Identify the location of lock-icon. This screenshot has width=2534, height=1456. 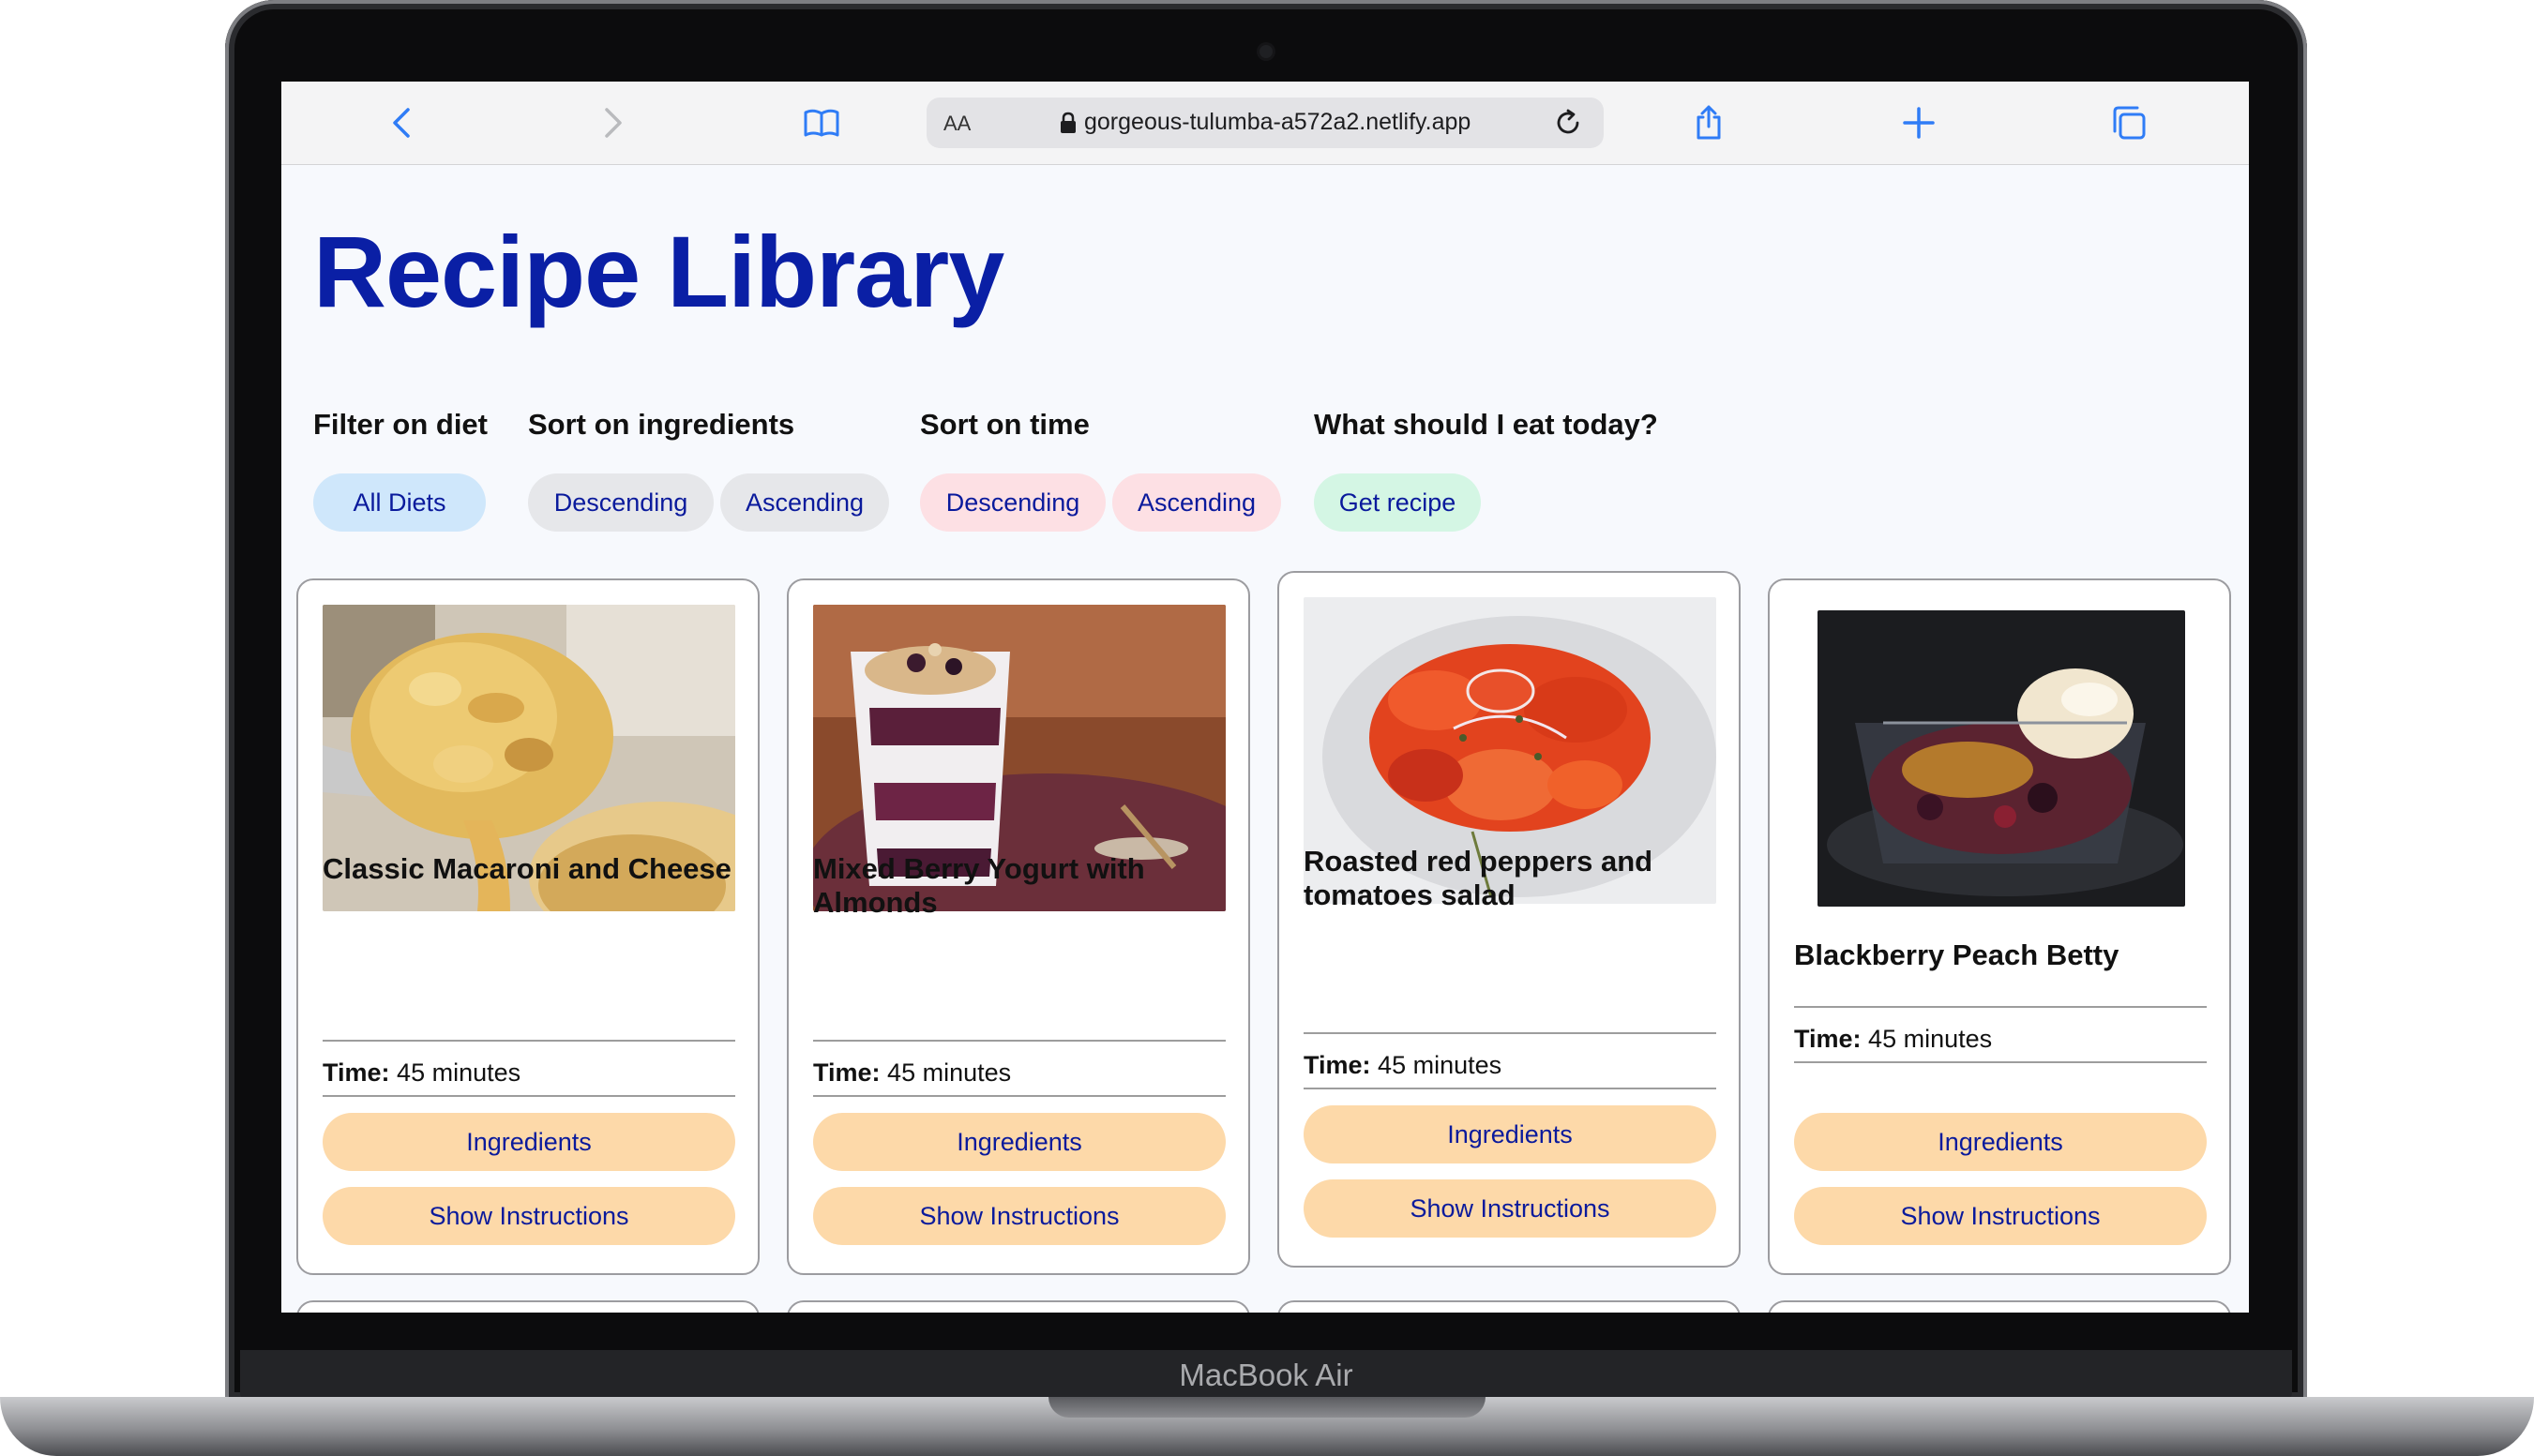
(1068, 123).